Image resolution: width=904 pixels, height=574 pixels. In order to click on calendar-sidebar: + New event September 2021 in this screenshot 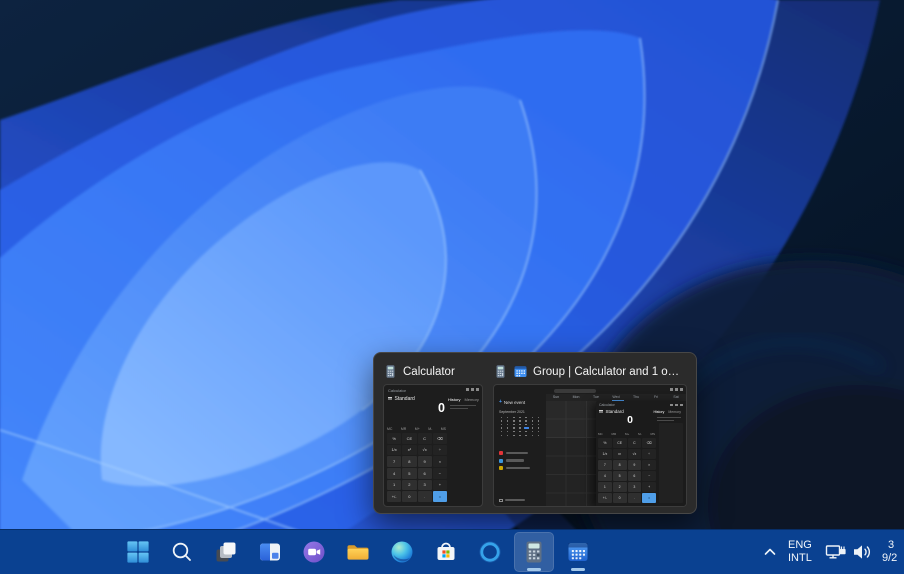, I will do `click(520, 450)`.